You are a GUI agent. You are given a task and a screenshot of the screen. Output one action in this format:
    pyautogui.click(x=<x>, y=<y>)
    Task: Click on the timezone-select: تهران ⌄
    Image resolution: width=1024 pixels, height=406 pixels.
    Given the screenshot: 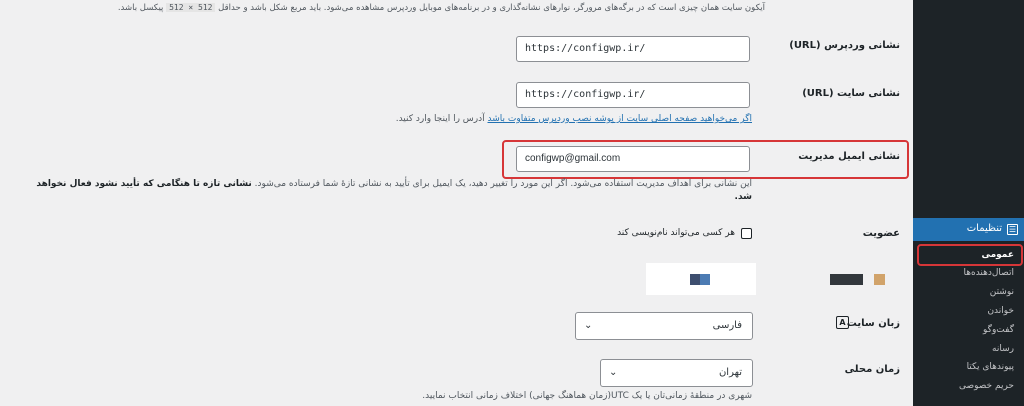 What is the action you would take?
    pyautogui.click(x=676, y=373)
    